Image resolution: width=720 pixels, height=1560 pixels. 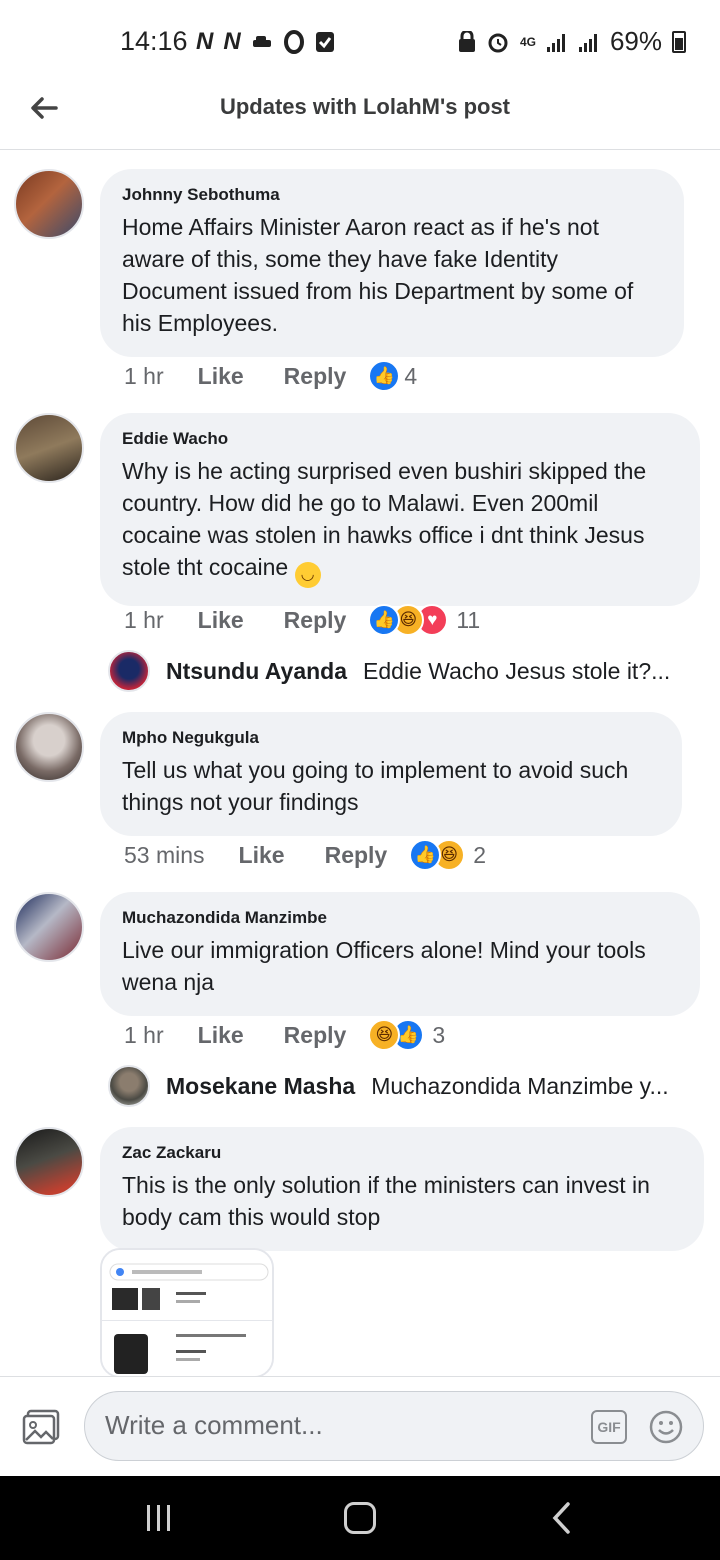 I want to click on network-type: 4G, so click(x=527, y=41).